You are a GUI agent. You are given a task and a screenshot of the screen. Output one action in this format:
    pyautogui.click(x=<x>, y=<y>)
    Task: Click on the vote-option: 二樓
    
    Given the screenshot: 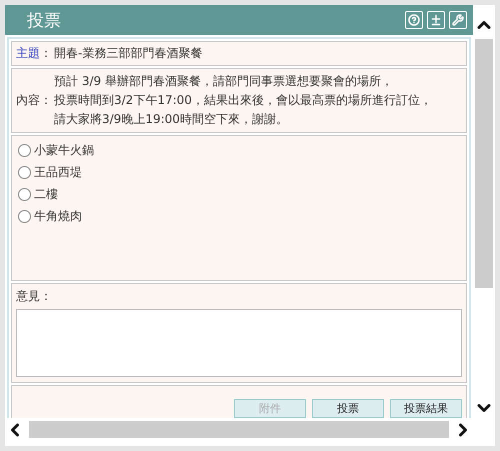 What is the action you would take?
    pyautogui.click(x=242, y=194)
    